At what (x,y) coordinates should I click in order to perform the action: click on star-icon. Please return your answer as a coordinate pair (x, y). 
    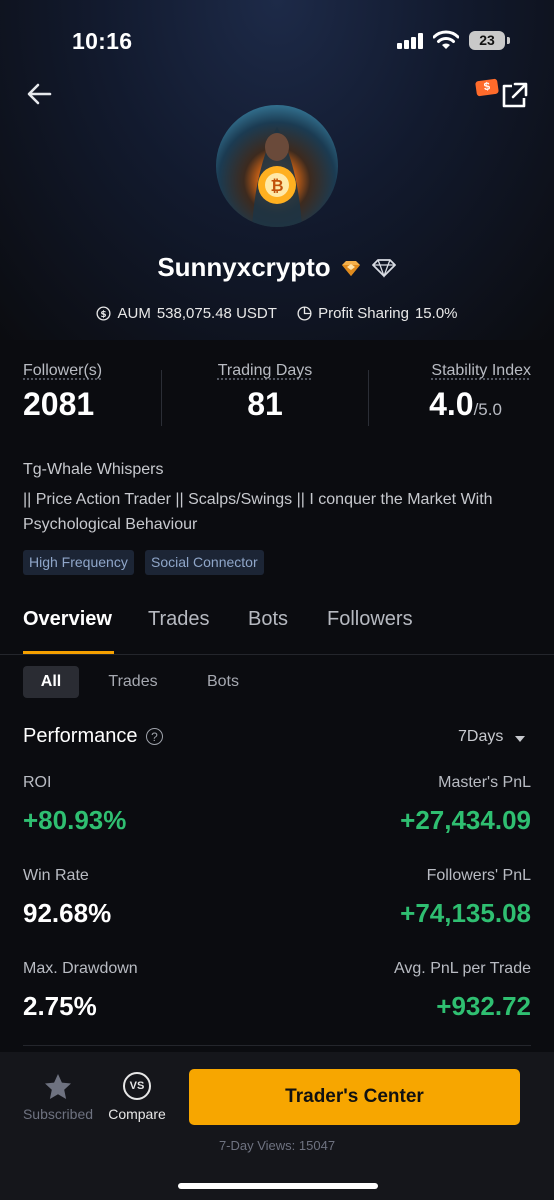
    Looking at the image, I should click on (58, 1086).